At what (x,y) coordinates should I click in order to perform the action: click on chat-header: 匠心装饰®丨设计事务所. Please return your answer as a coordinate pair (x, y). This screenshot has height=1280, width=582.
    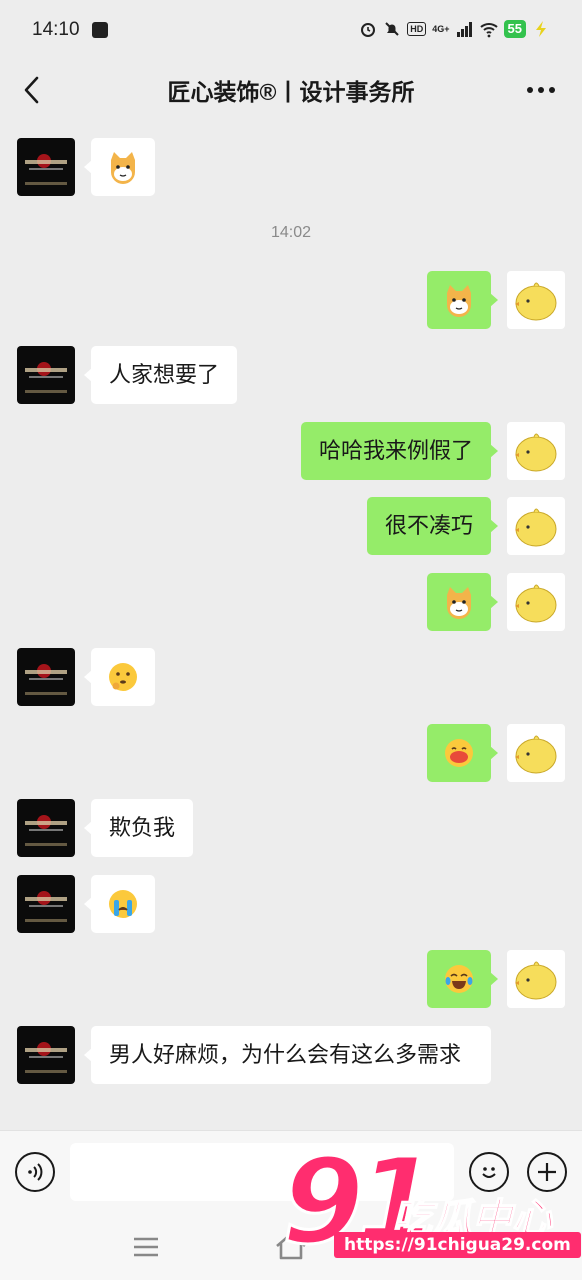
    Looking at the image, I should click on (291, 91).